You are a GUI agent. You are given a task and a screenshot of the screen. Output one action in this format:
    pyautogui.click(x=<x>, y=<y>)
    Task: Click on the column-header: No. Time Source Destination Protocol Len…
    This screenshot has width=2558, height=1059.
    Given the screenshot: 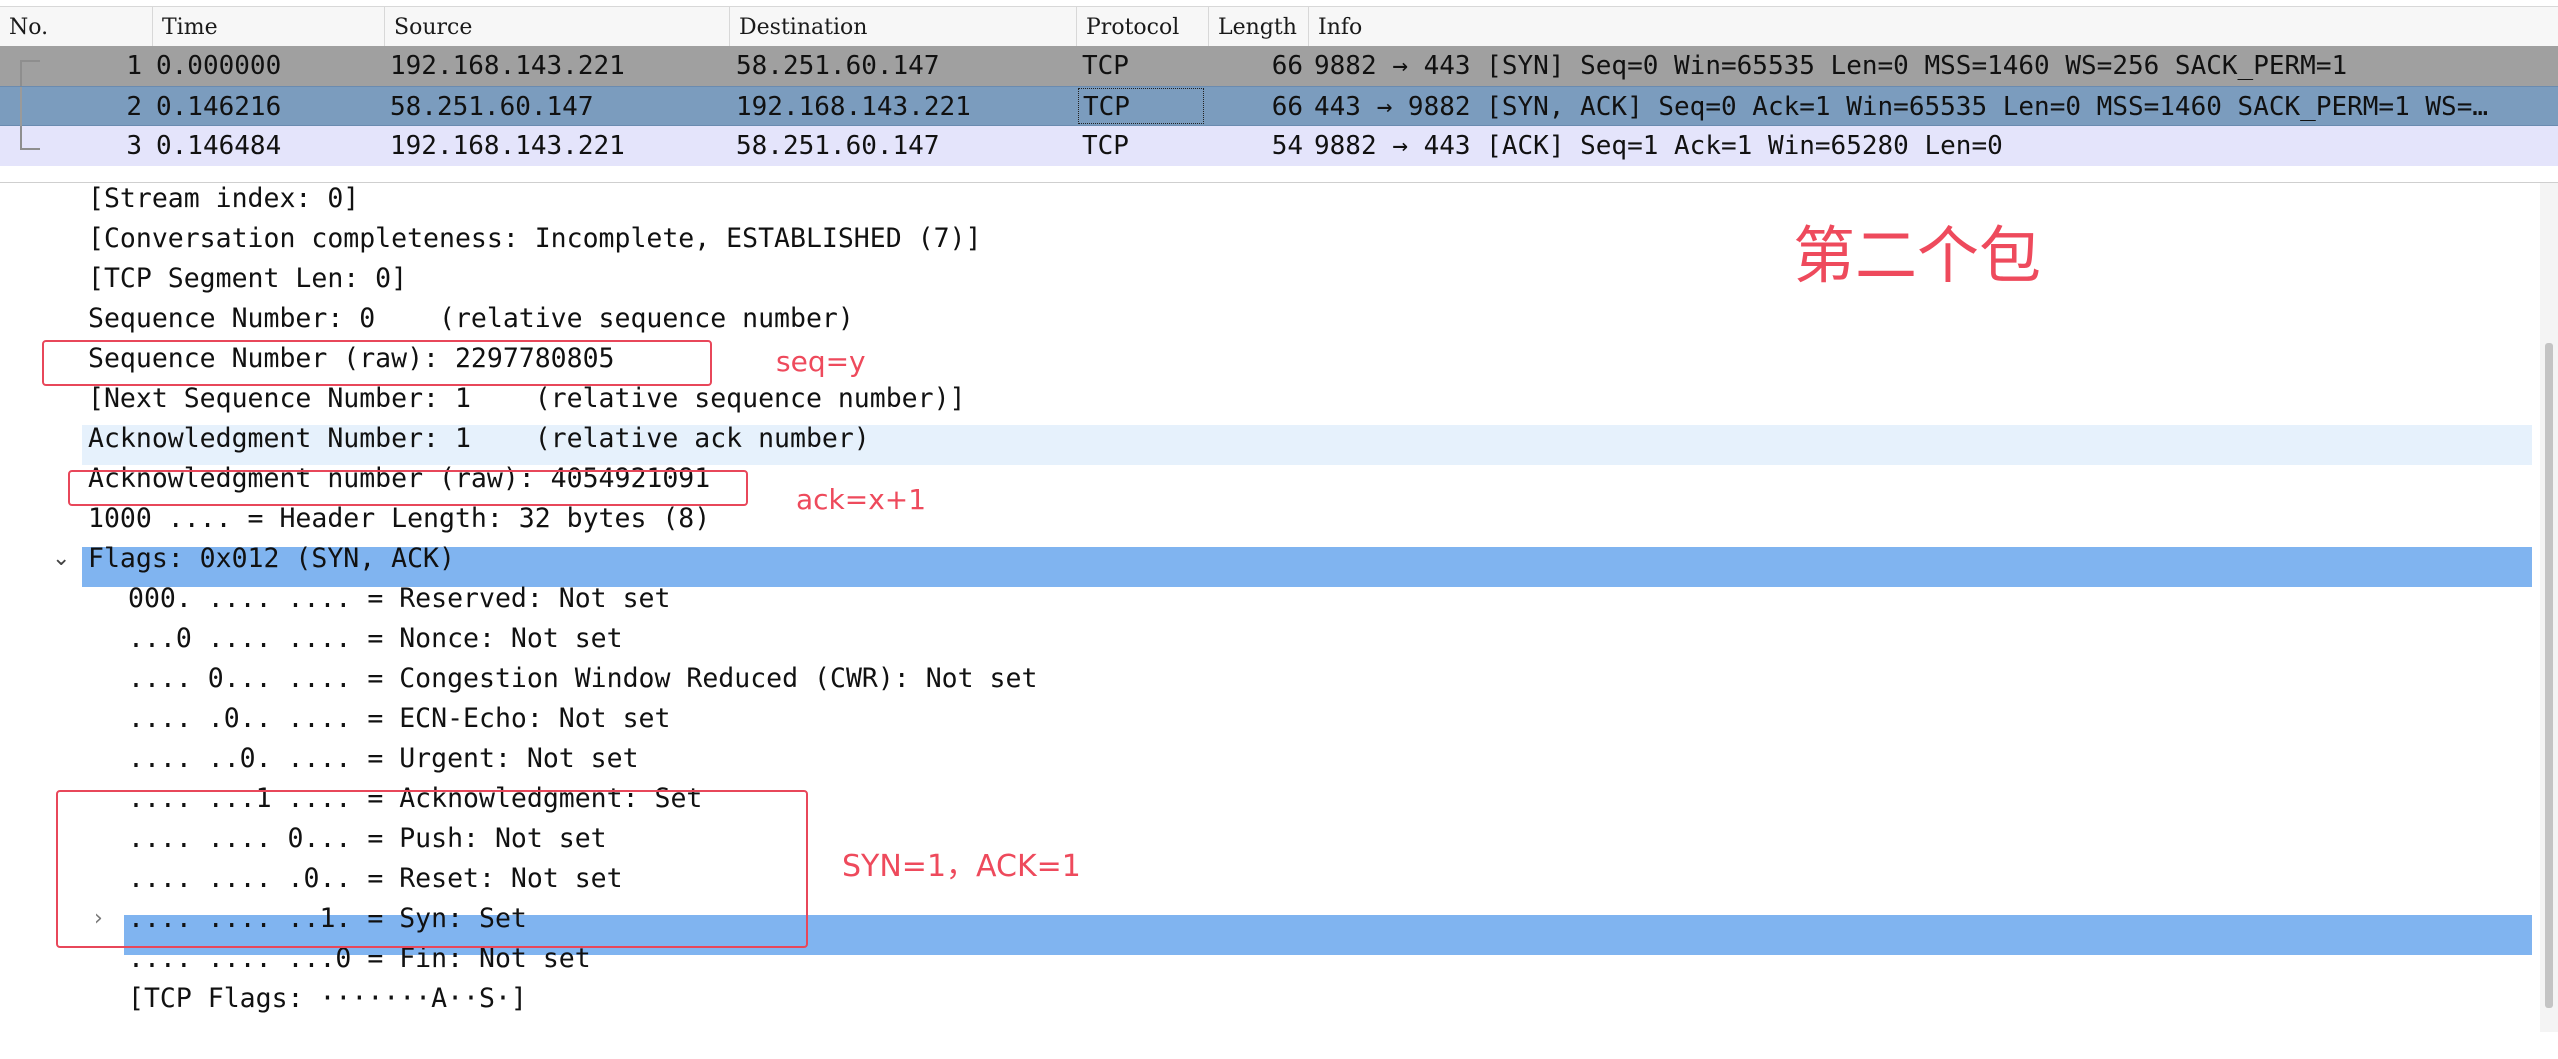 What is the action you would take?
    pyautogui.click(x=1279, y=27)
    